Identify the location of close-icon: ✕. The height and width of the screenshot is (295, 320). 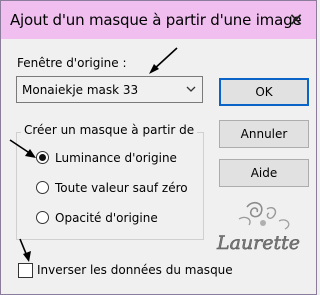
(296, 20).